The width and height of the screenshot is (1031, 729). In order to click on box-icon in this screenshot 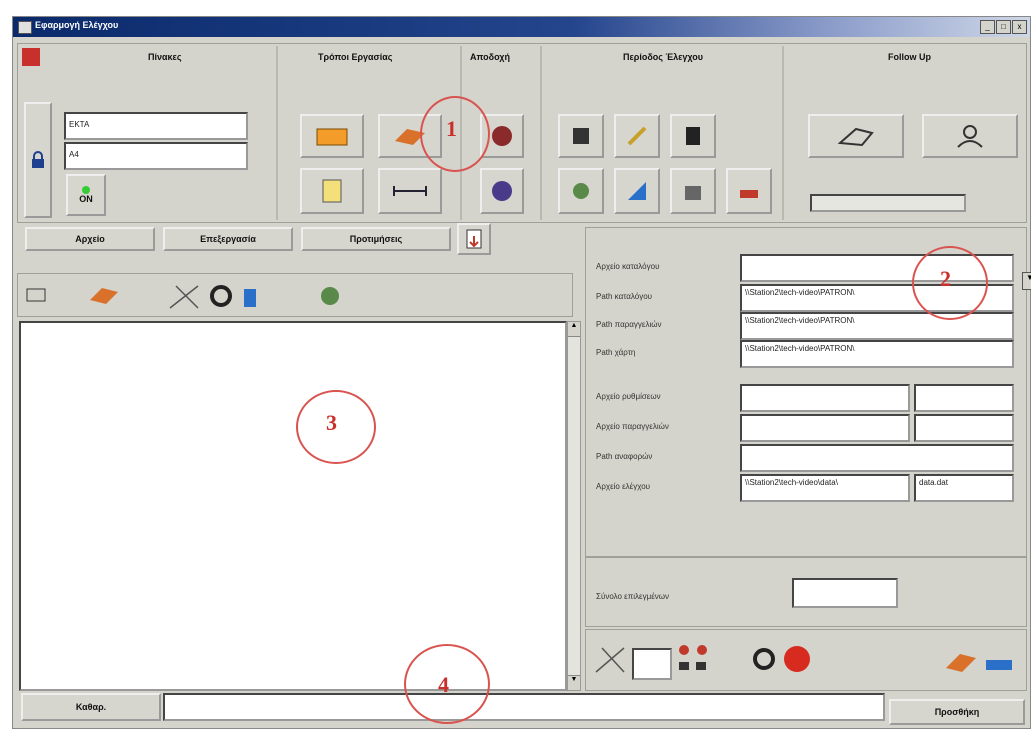, I will do `click(581, 136)`.